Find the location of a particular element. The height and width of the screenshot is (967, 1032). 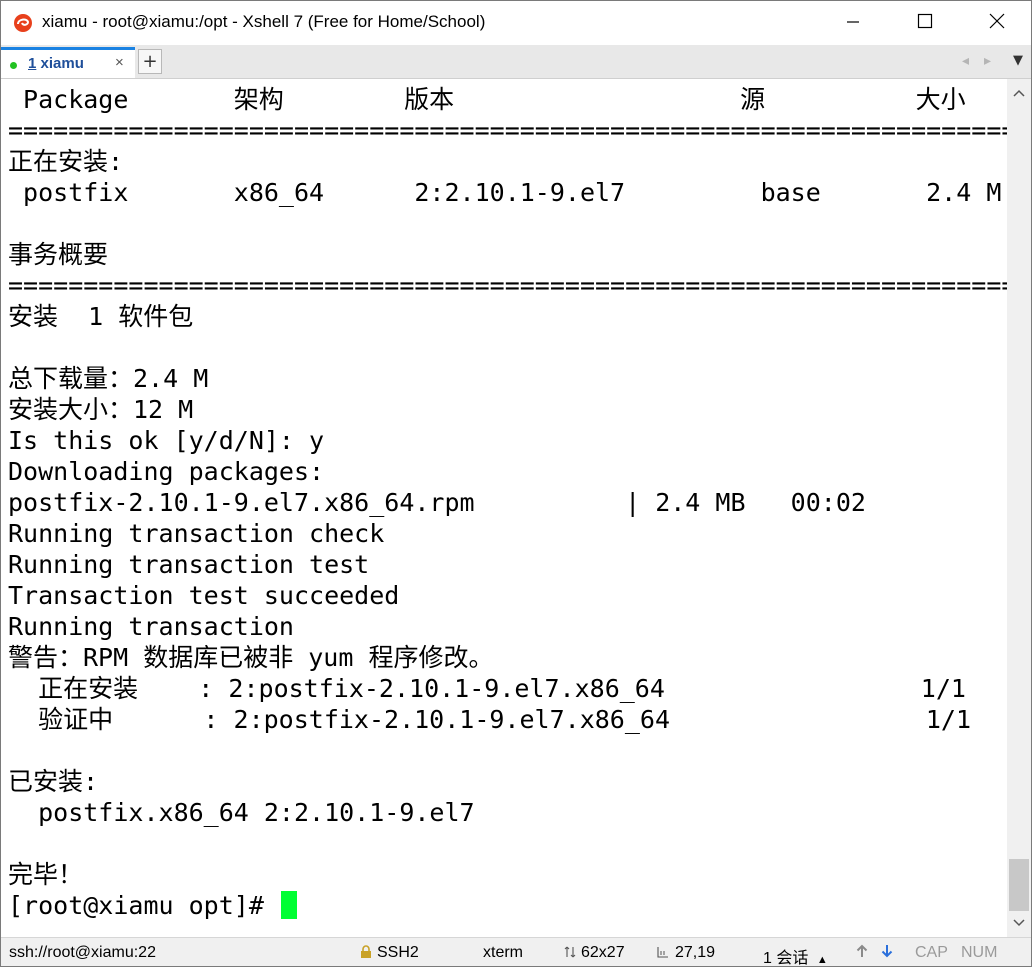

session-count-label: 1 会话 is located at coordinates (786, 958).